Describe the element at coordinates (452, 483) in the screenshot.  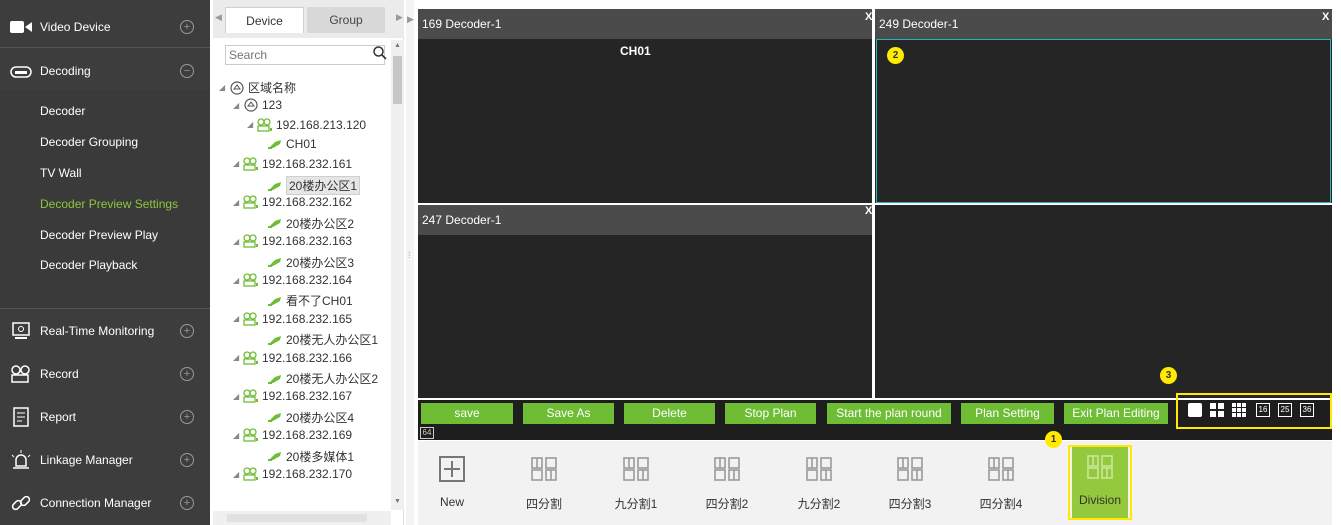
I see `plan-item: New` at that location.